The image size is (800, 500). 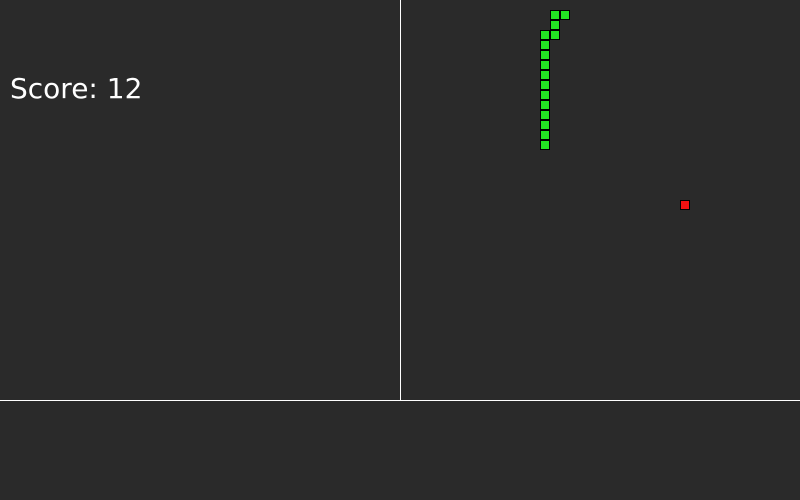 What do you see at coordinates (685, 205) in the screenshot?
I see `food-pellet` at bounding box center [685, 205].